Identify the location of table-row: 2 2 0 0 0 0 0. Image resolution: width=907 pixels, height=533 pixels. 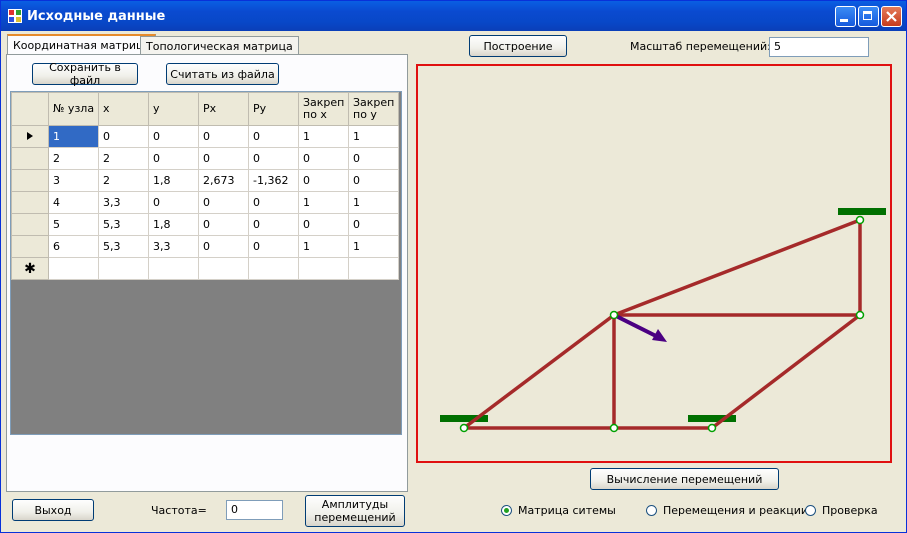
(205, 158).